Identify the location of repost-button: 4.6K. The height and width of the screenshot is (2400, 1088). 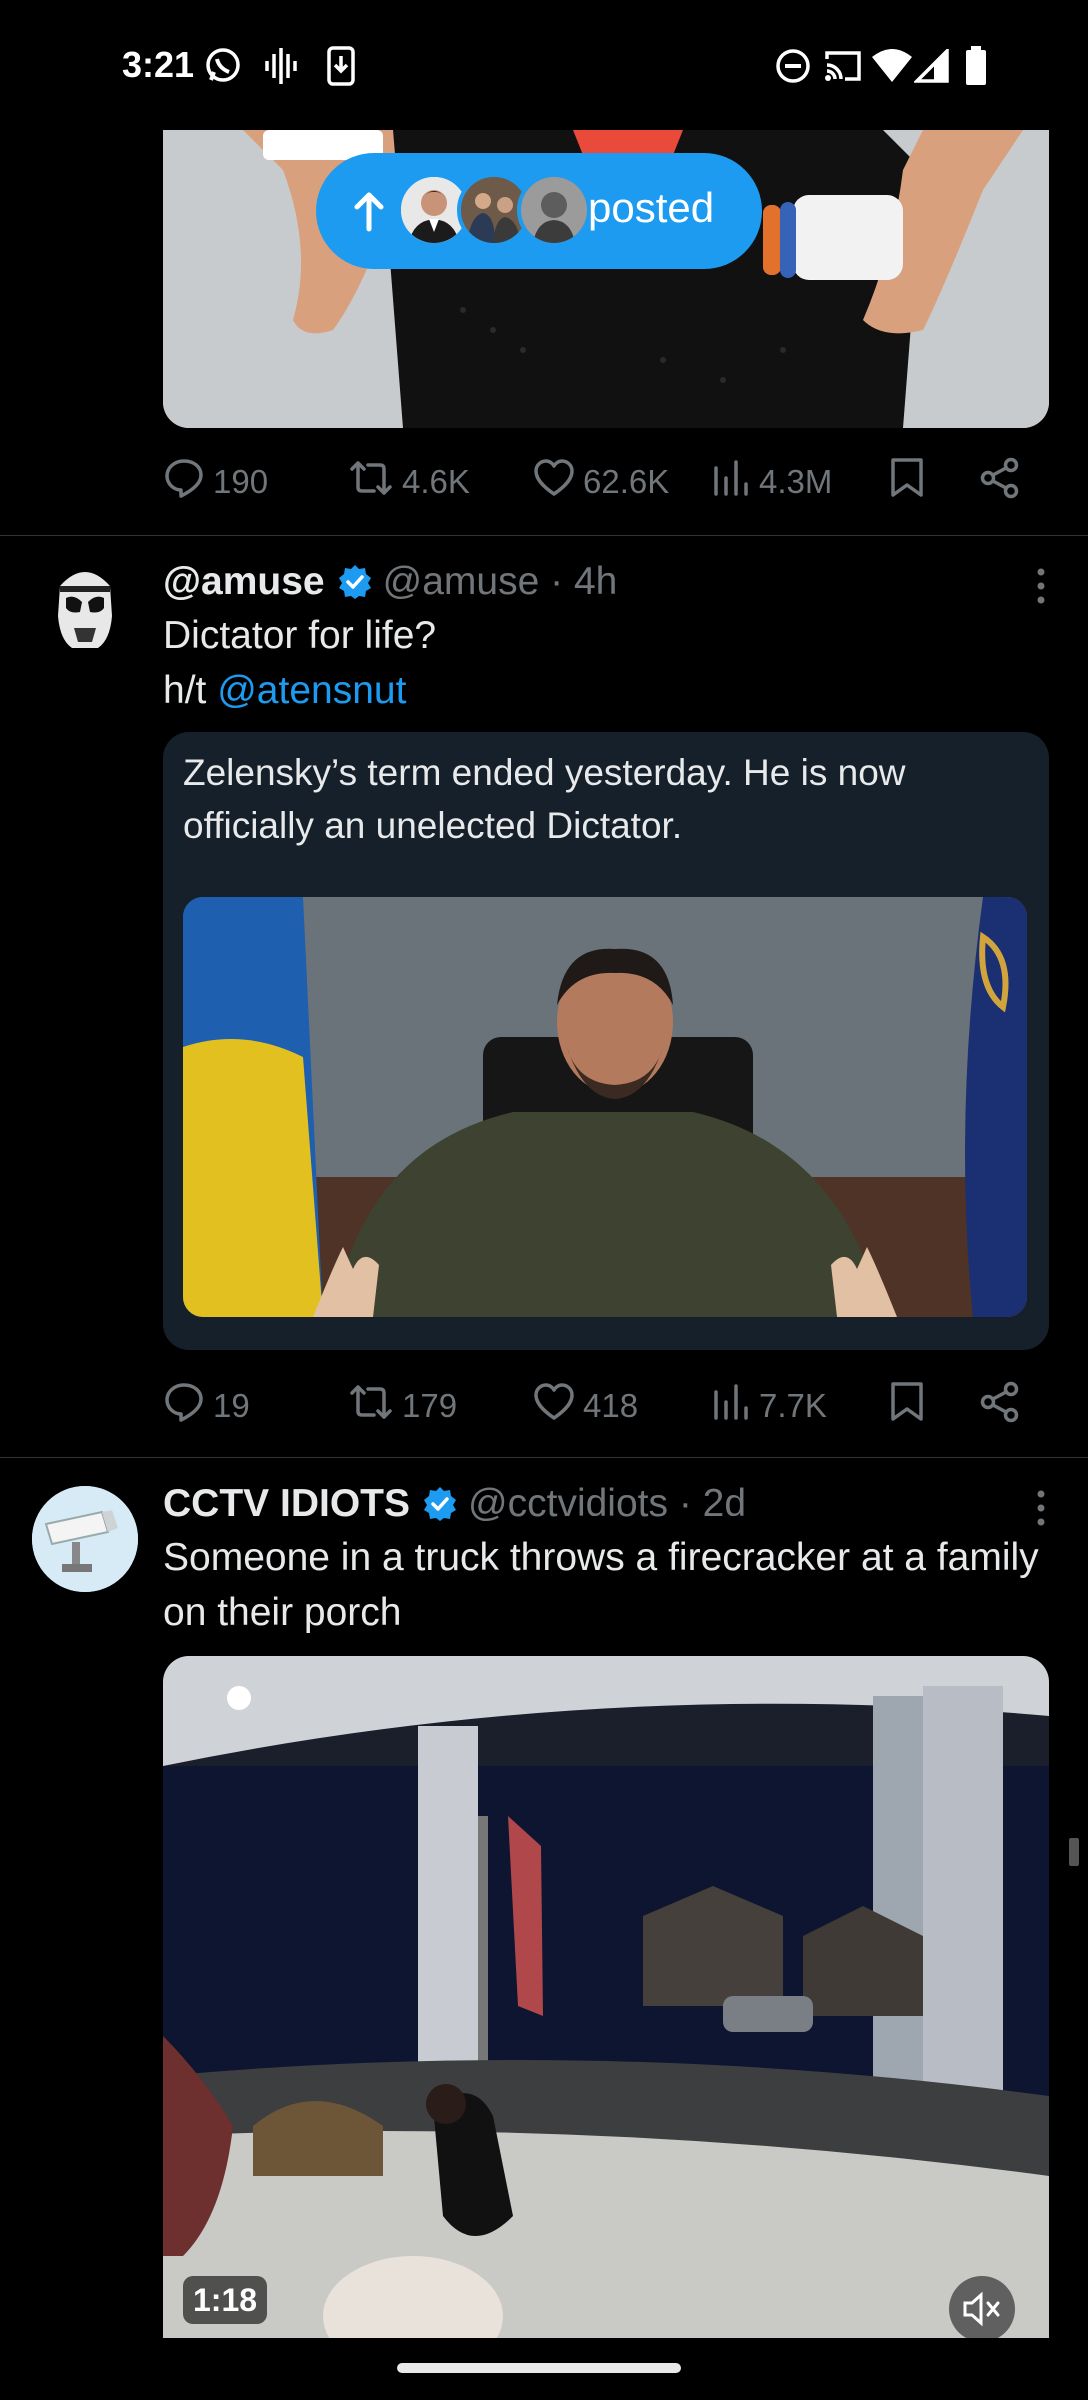
(409, 482).